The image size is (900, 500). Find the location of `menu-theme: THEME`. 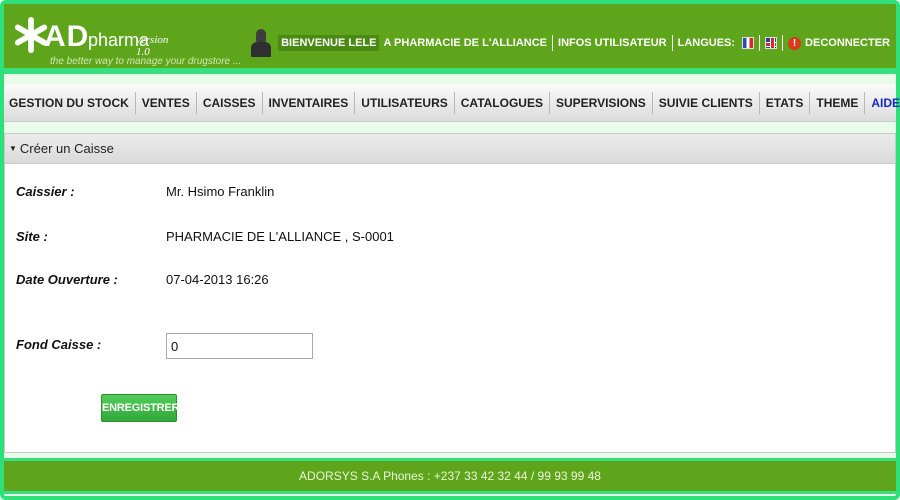

menu-theme: THEME is located at coordinates (838, 102).